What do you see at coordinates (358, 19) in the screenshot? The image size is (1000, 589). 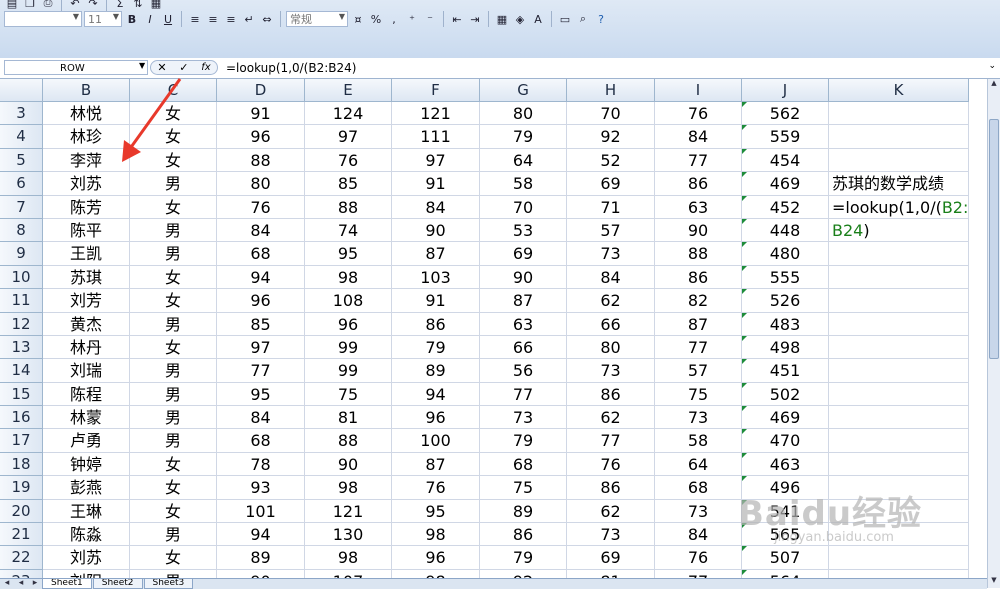 I see `currency-icon: ¤` at bounding box center [358, 19].